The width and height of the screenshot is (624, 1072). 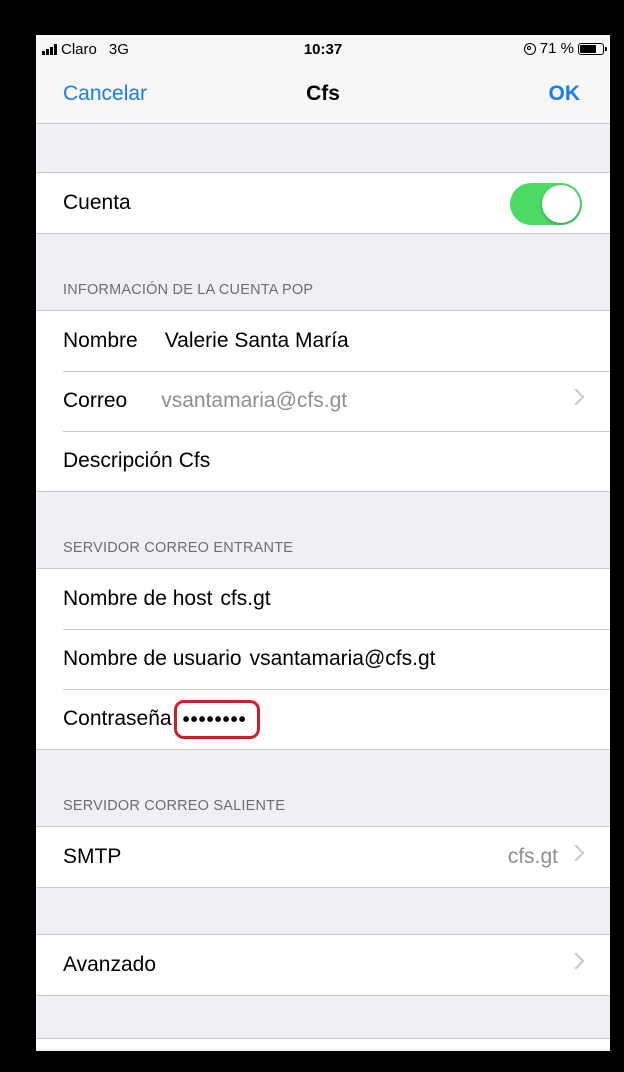 I want to click on description-value: Cfs, so click(x=195, y=461).